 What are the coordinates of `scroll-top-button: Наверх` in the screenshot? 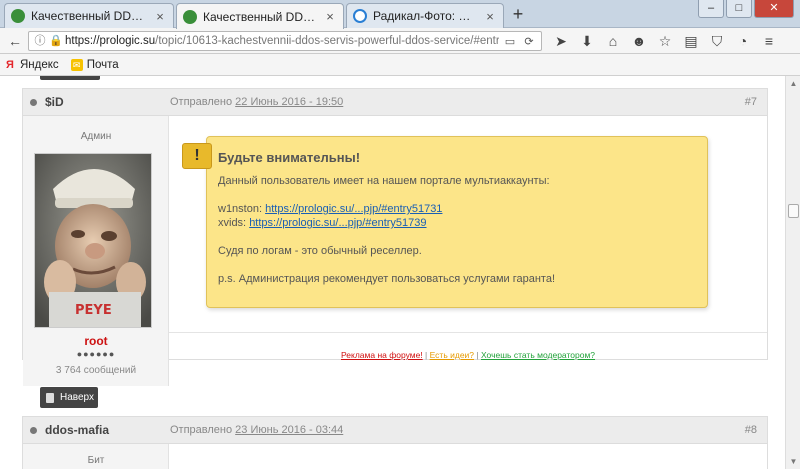 It's located at (69, 397).